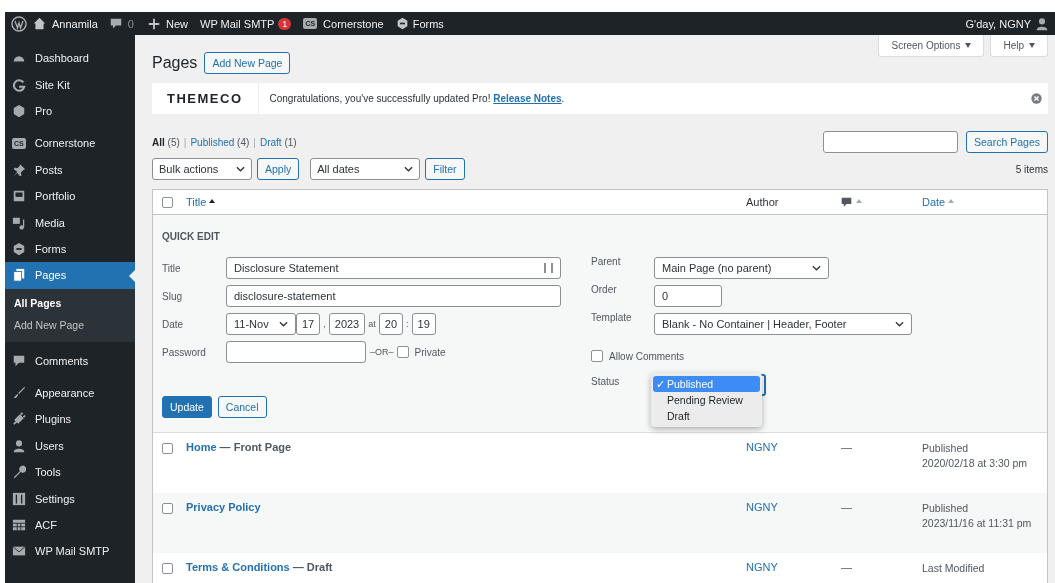 Image resolution: width=1055 pixels, height=583 pixels. Describe the element at coordinates (372, 324) in the screenshot. I see `at-label: at` at that location.